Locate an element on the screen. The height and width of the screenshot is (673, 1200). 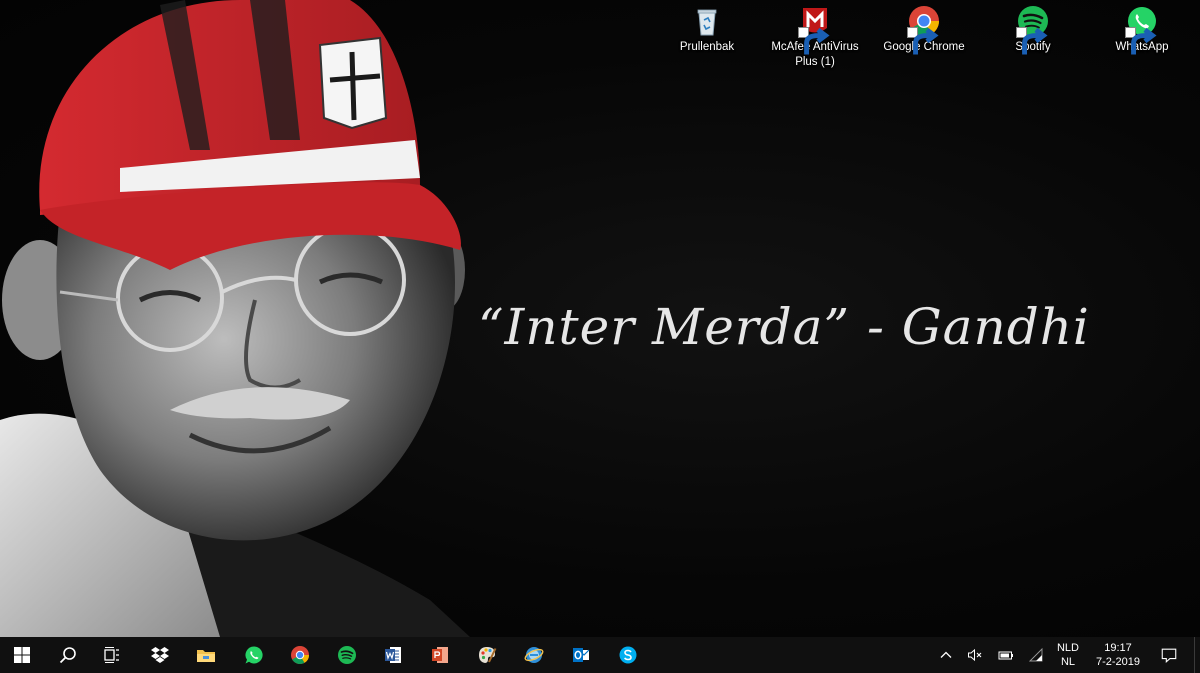
desktop-icon-whatsapp: WhatsApp is located at coordinates (1142, 29).